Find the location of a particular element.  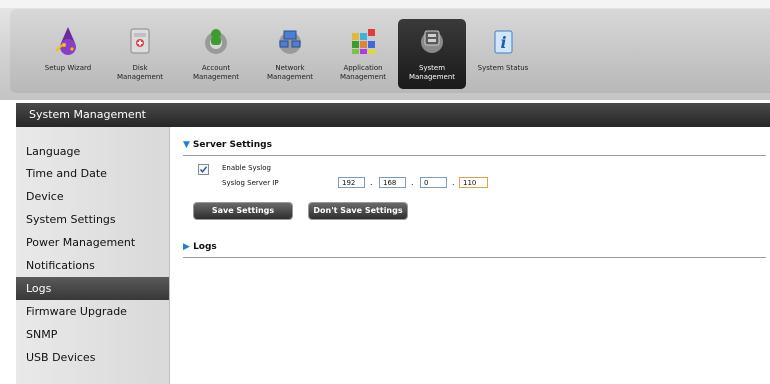

logs-heading: Logs is located at coordinates (205, 247).